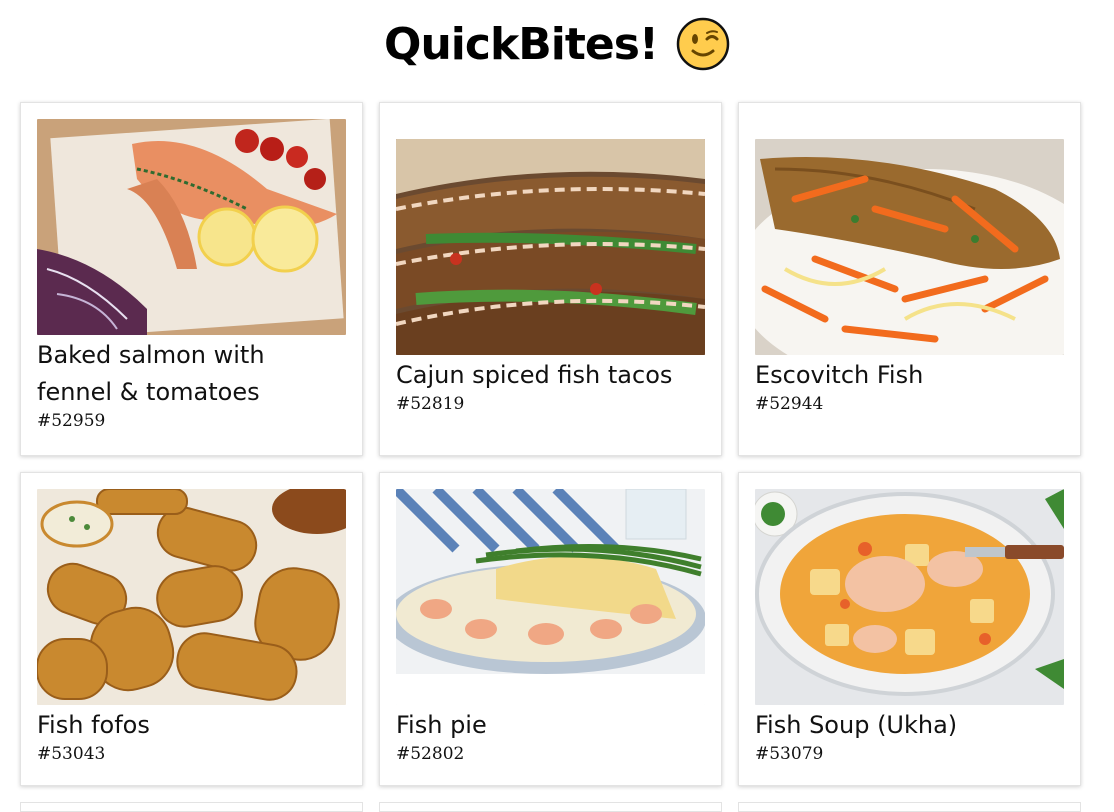 This screenshot has height=812, width=1114. What do you see at coordinates (550, 725) in the screenshot?
I see `recipe-name: Fish pie` at bounding box center [550, 725].